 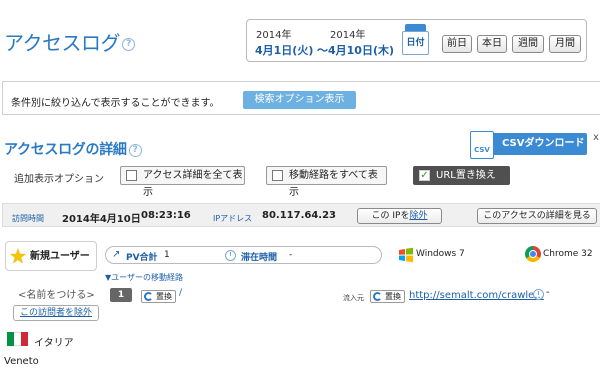 What do you see at coordinates (440, 254) in the screenshot?
I see `os-name: Windows 7` at bounding box center [440, 254].